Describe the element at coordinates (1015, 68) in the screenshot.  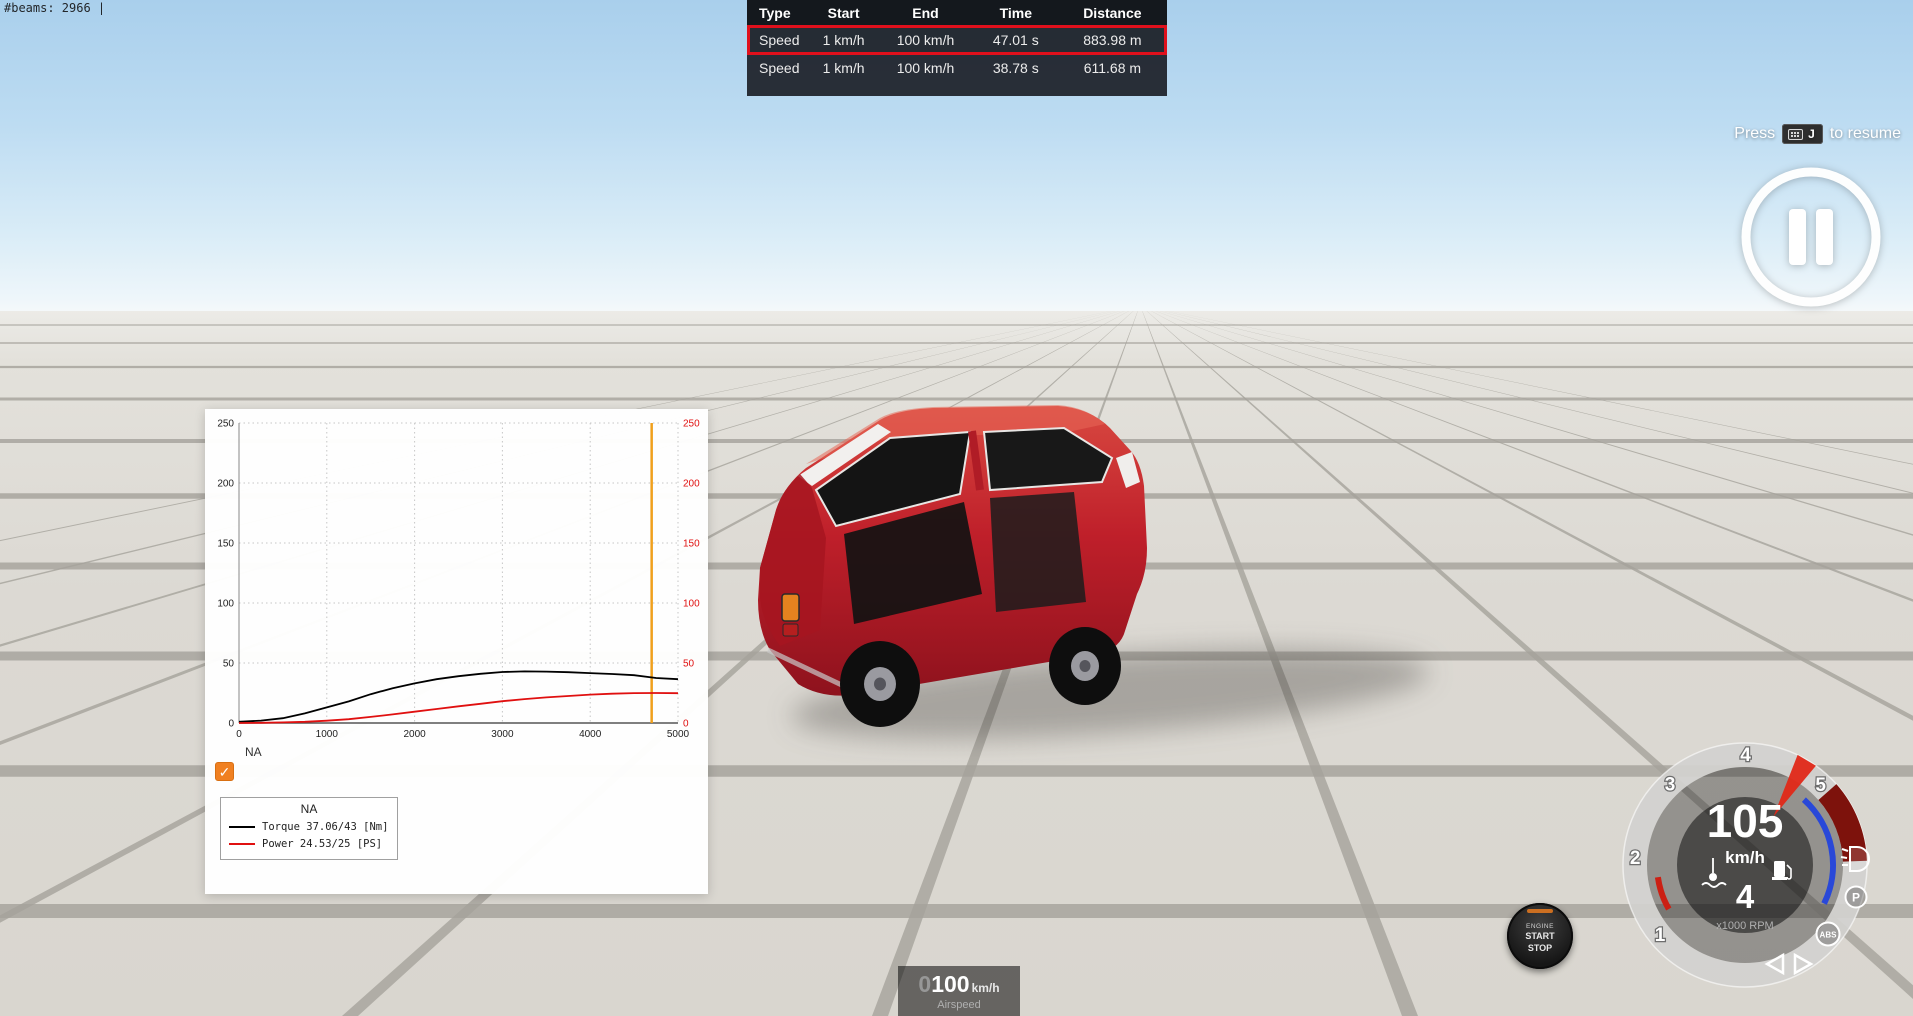
I see `timer-cell: 38.78 s` at that location.